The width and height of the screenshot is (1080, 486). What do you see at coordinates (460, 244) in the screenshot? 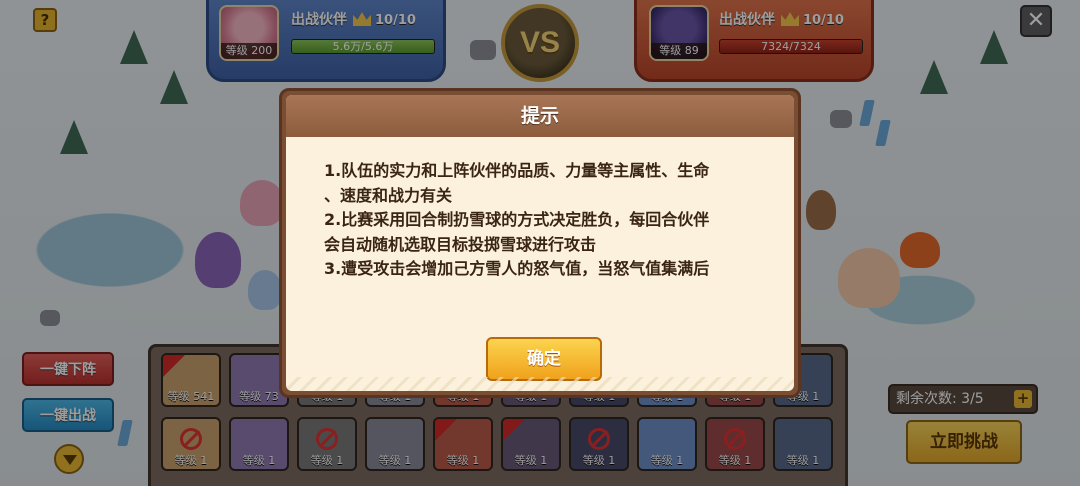
I see `tip-line: 会自动随机选取目标投掷雪球进行攻击` at bounding box center [460, 244].